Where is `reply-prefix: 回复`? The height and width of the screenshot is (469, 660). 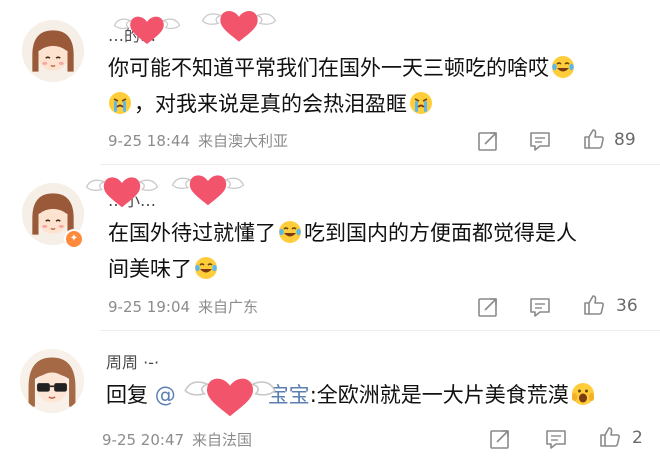
reply-prefix: 回复 is located at coordinates (127, 395).